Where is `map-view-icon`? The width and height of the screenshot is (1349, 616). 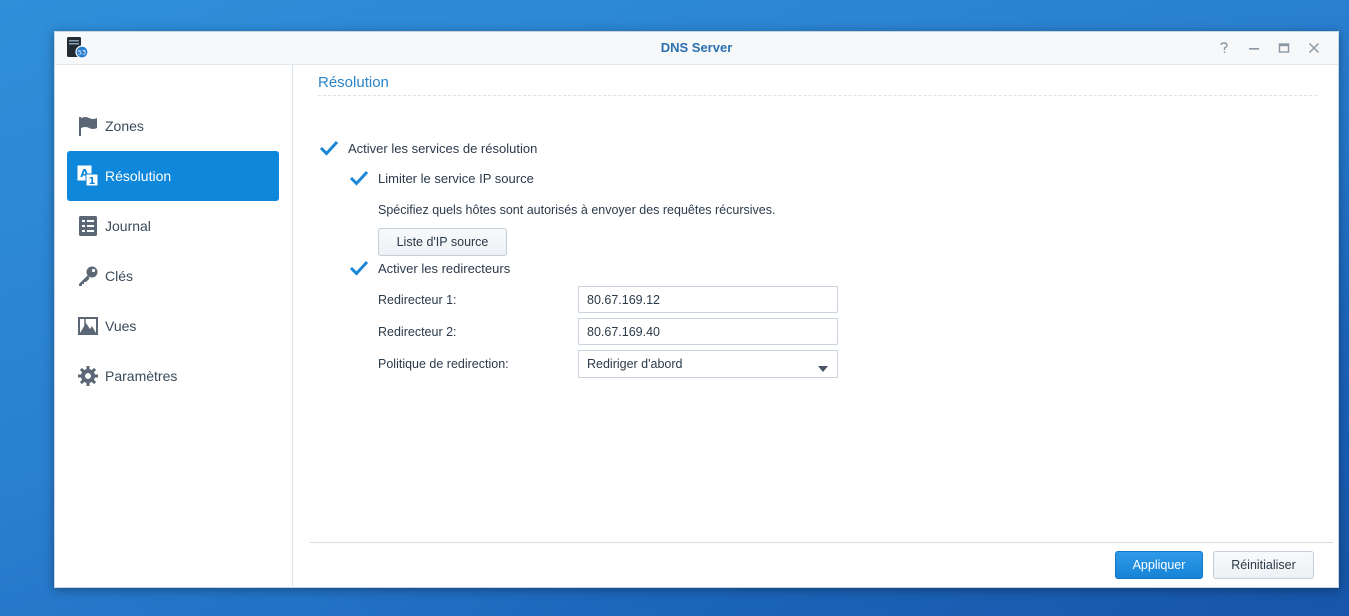
map-view-icon is located at coordinates (88, 326).